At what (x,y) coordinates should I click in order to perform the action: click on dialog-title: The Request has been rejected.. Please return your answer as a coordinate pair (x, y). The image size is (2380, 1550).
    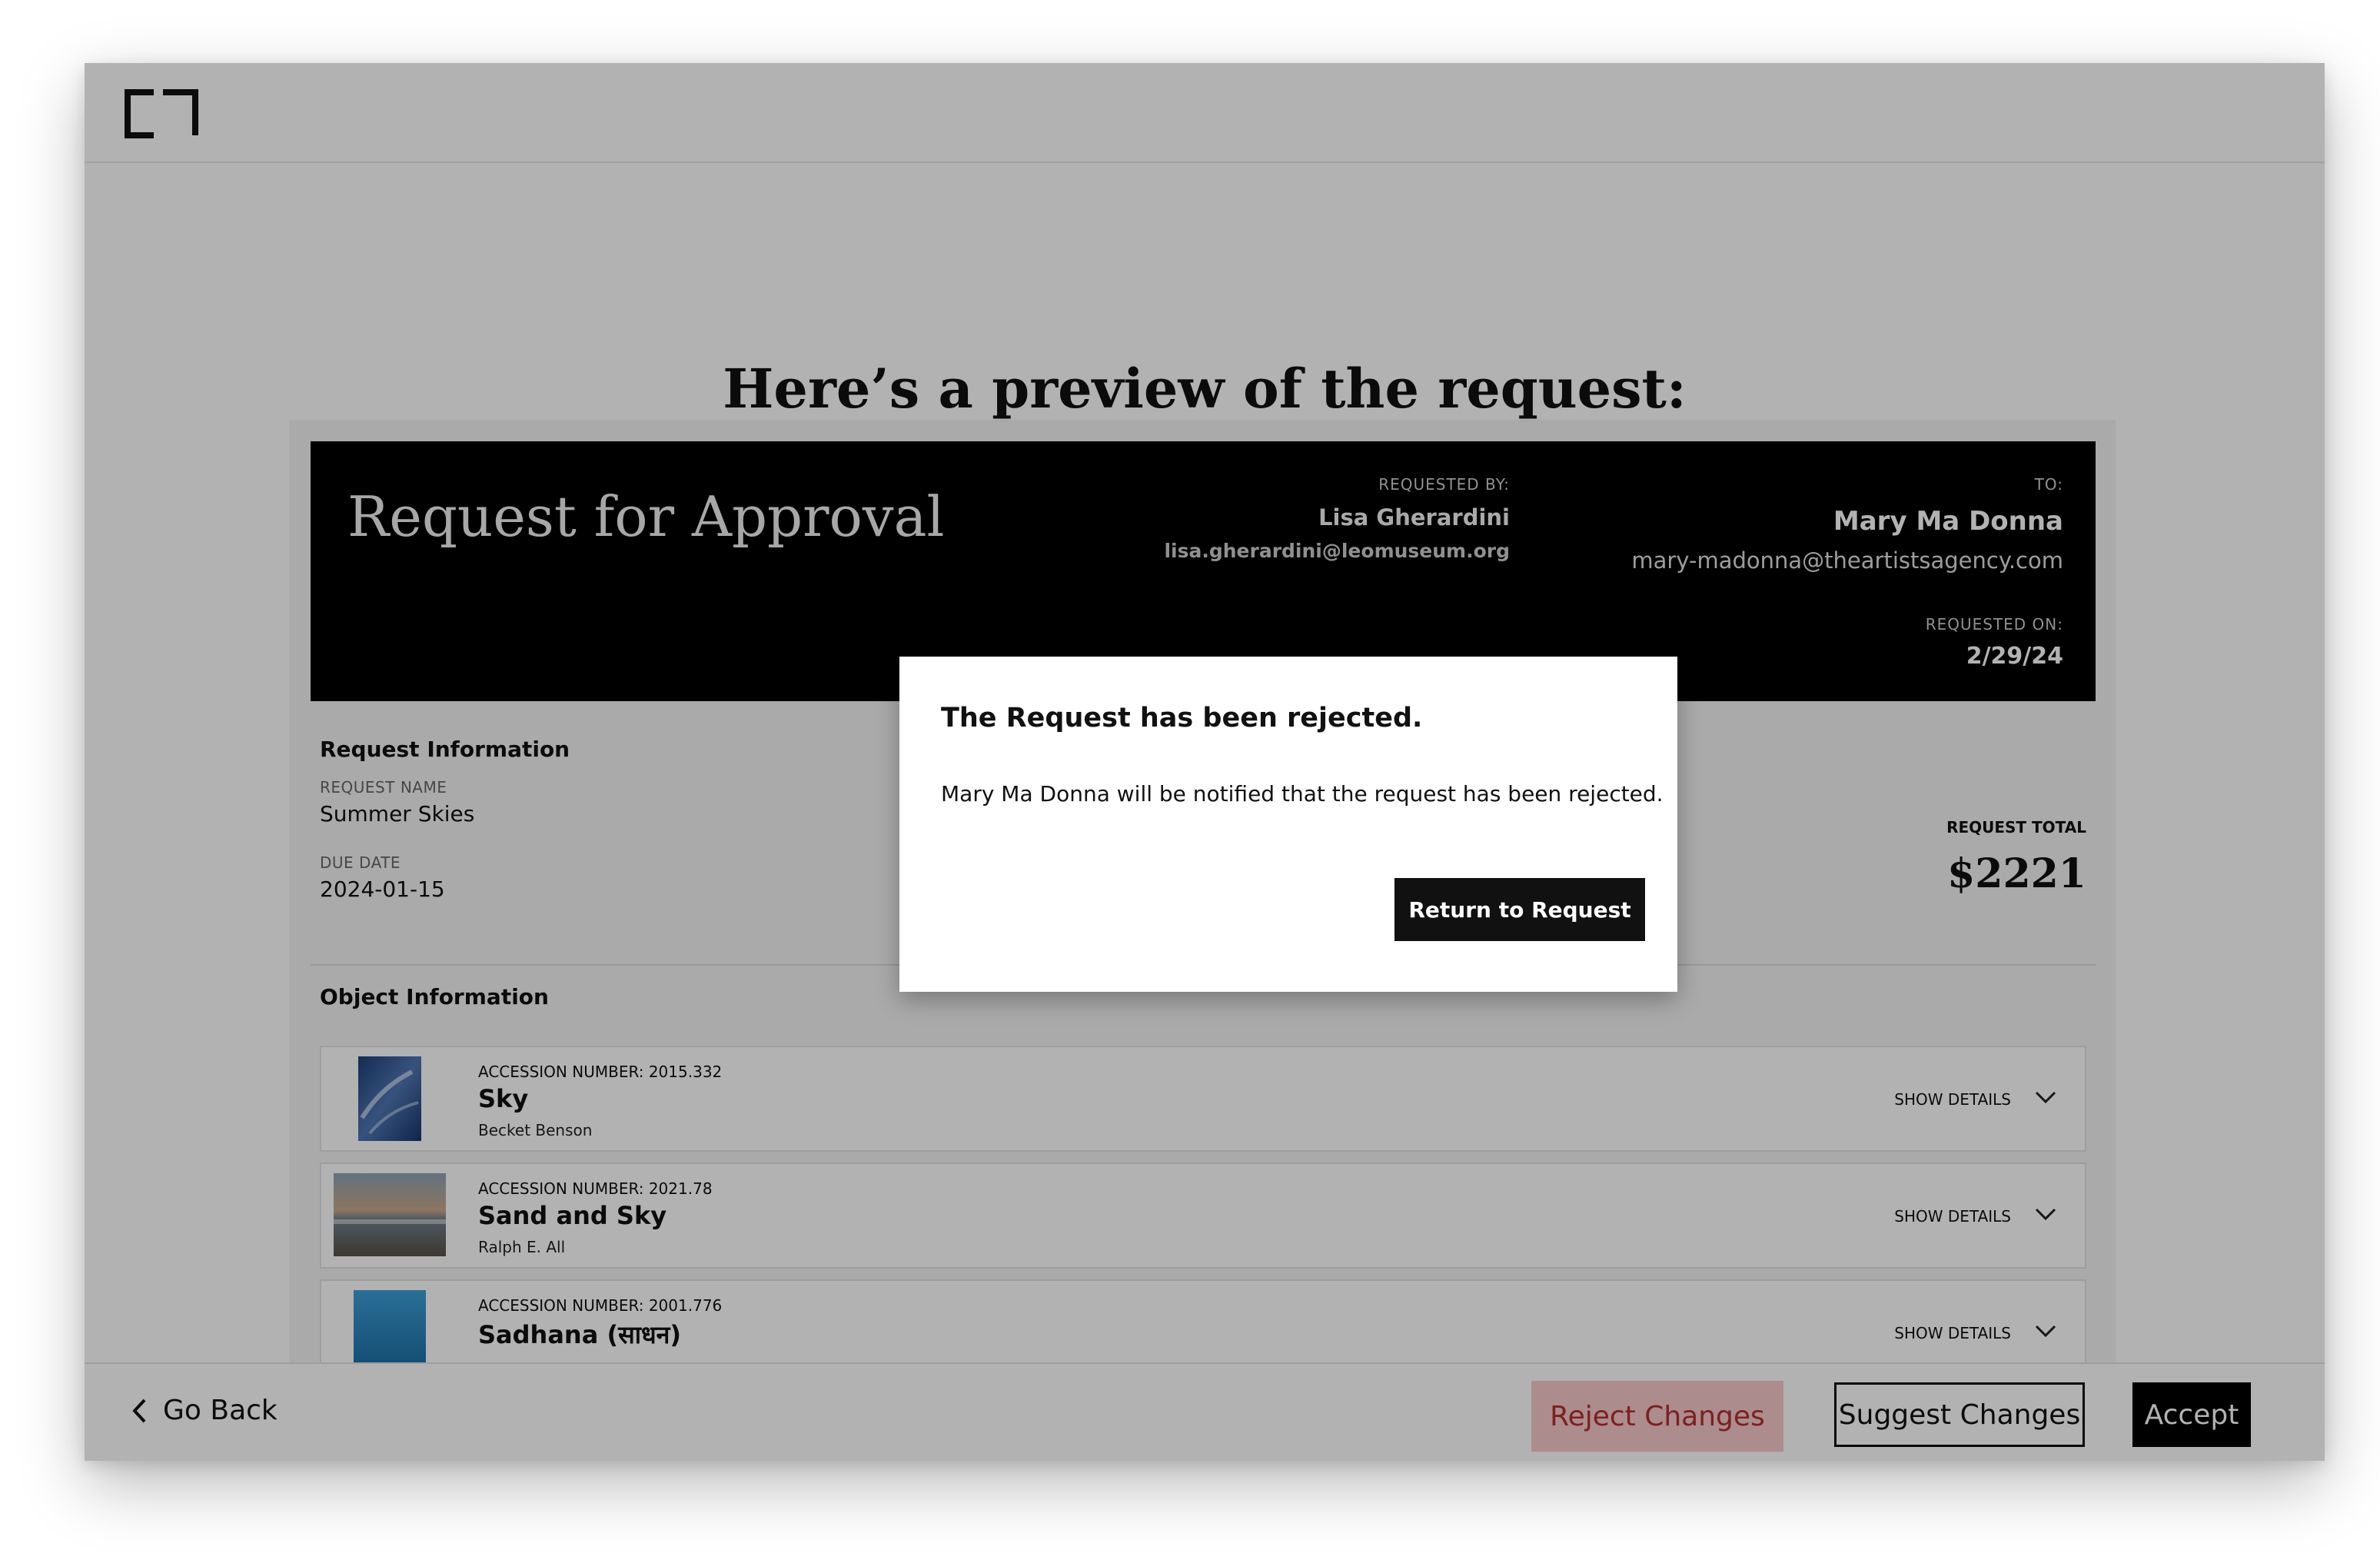
    Looking at the image, I should click on (1182, 718).